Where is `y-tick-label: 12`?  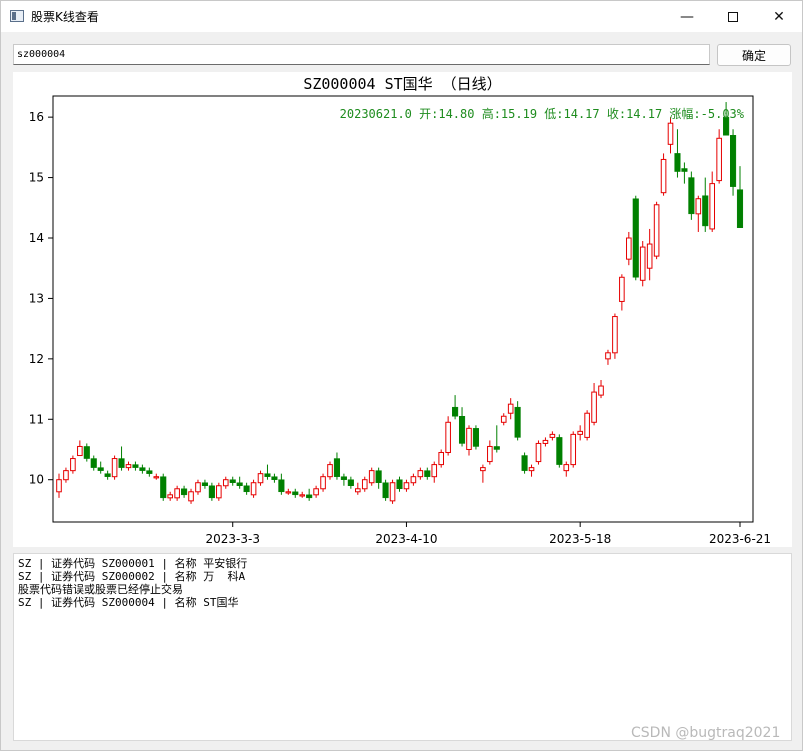 y-tick-label: 12 is located at coordinates (36, 359).